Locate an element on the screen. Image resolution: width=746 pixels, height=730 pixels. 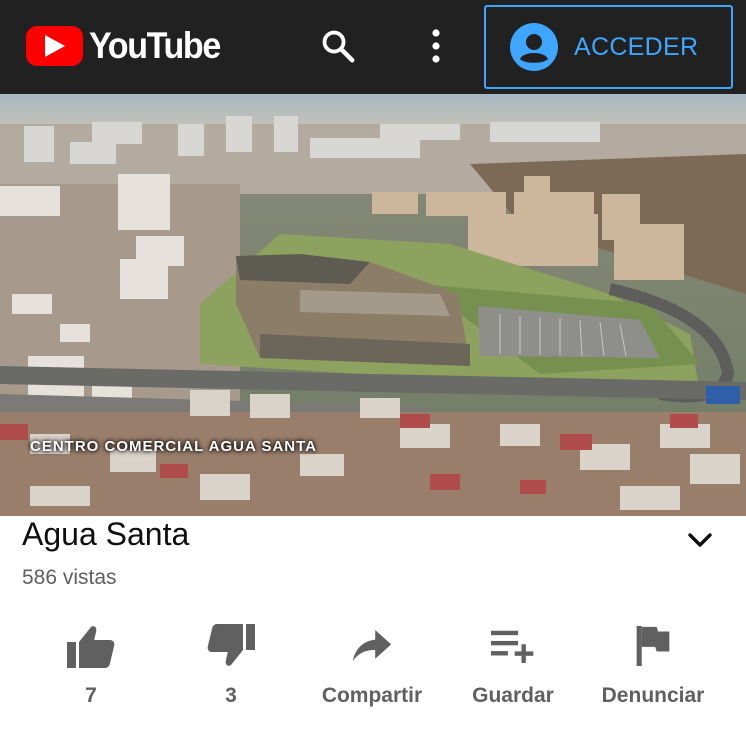
search-button is located at coordinates (338, 46).